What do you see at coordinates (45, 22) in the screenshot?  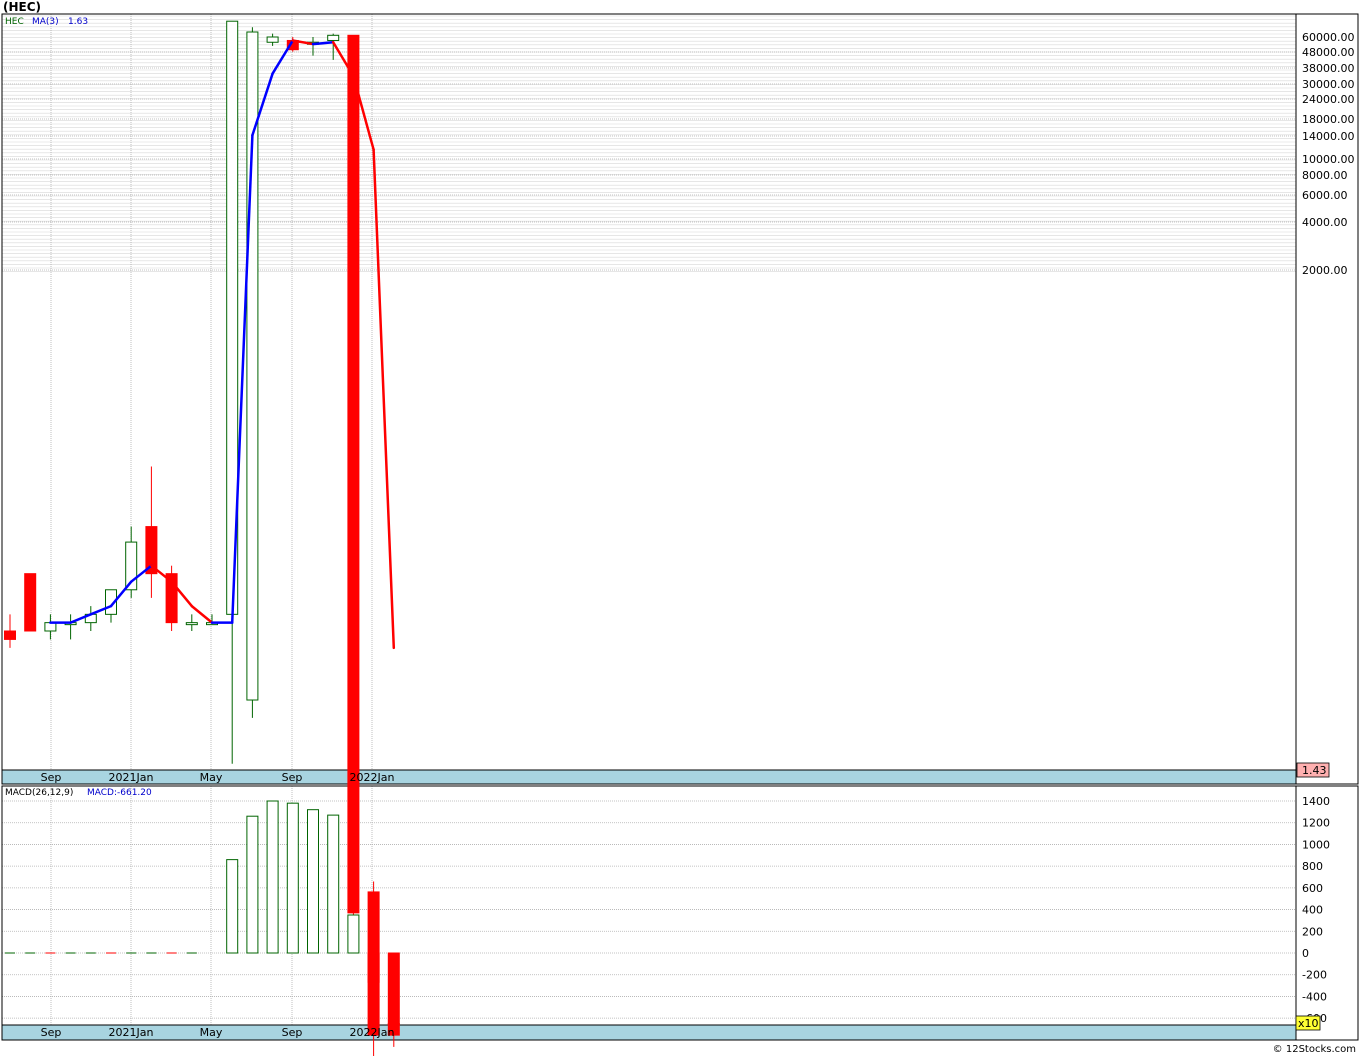 I see `legend-ma-label: MA(3)` at bounding box center [45, 22].